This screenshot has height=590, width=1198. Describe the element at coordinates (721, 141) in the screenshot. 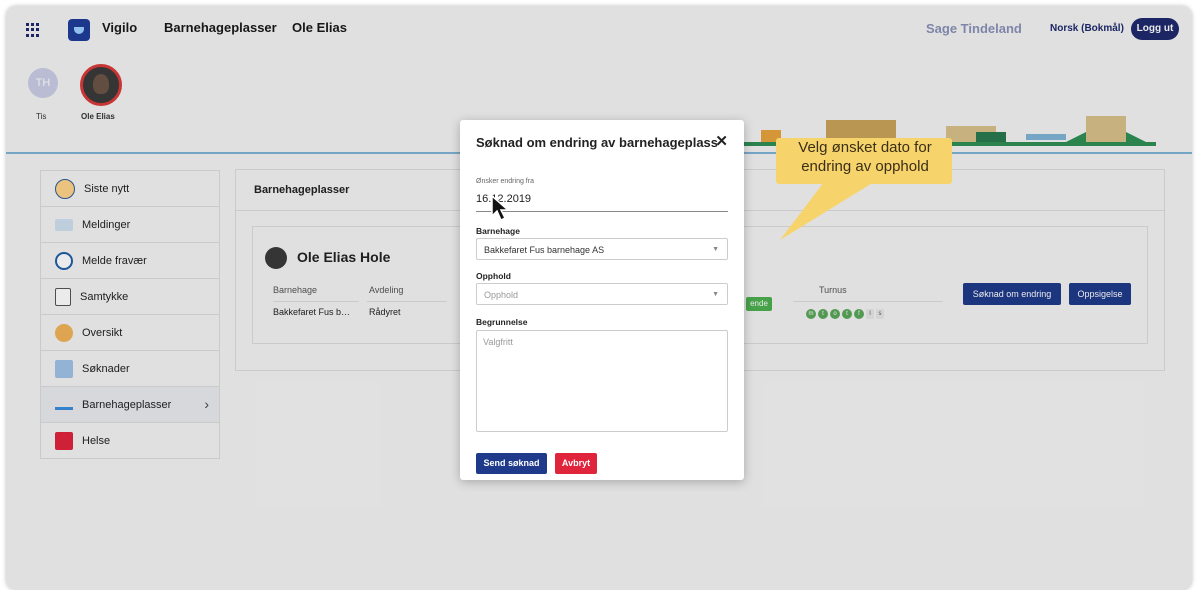

I see `close-icon: ✕` at that location.